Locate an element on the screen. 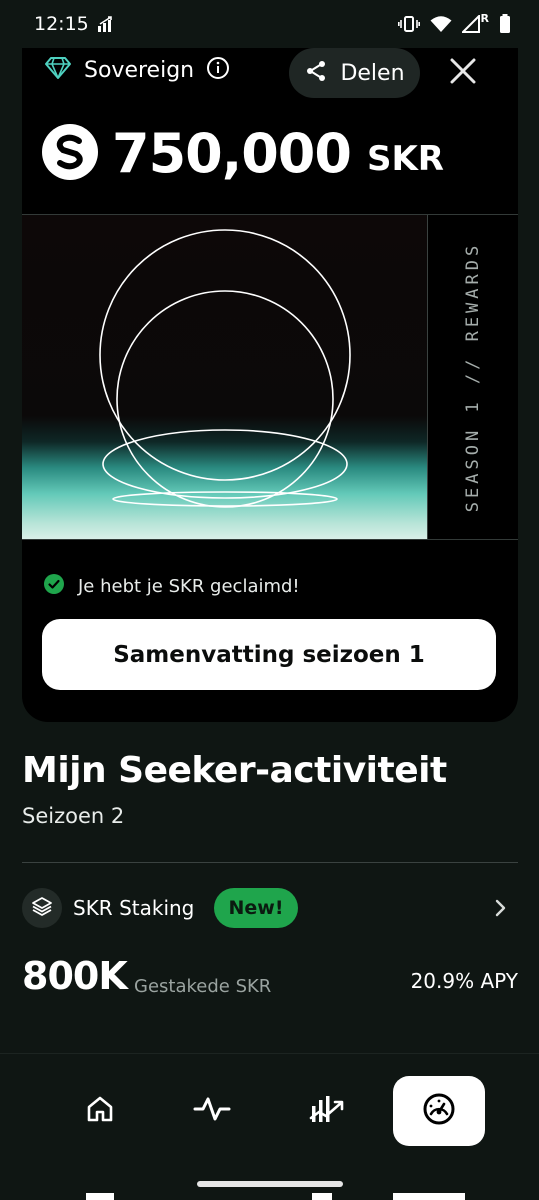 The width and height of the screenshot is (539, 1200). tier-badge: Sovereign is located at coordinates (137, 70).